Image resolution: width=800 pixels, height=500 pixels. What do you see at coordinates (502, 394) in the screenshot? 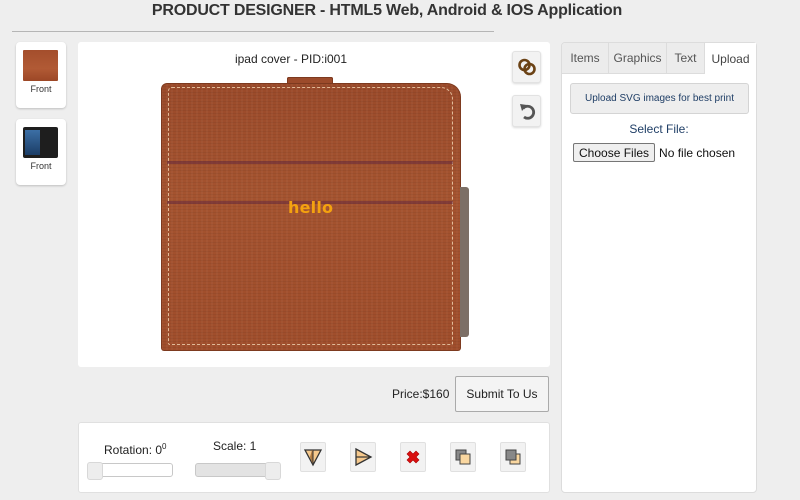
I see `submit-button: Submit To Us` at bounding box center [502, 394].